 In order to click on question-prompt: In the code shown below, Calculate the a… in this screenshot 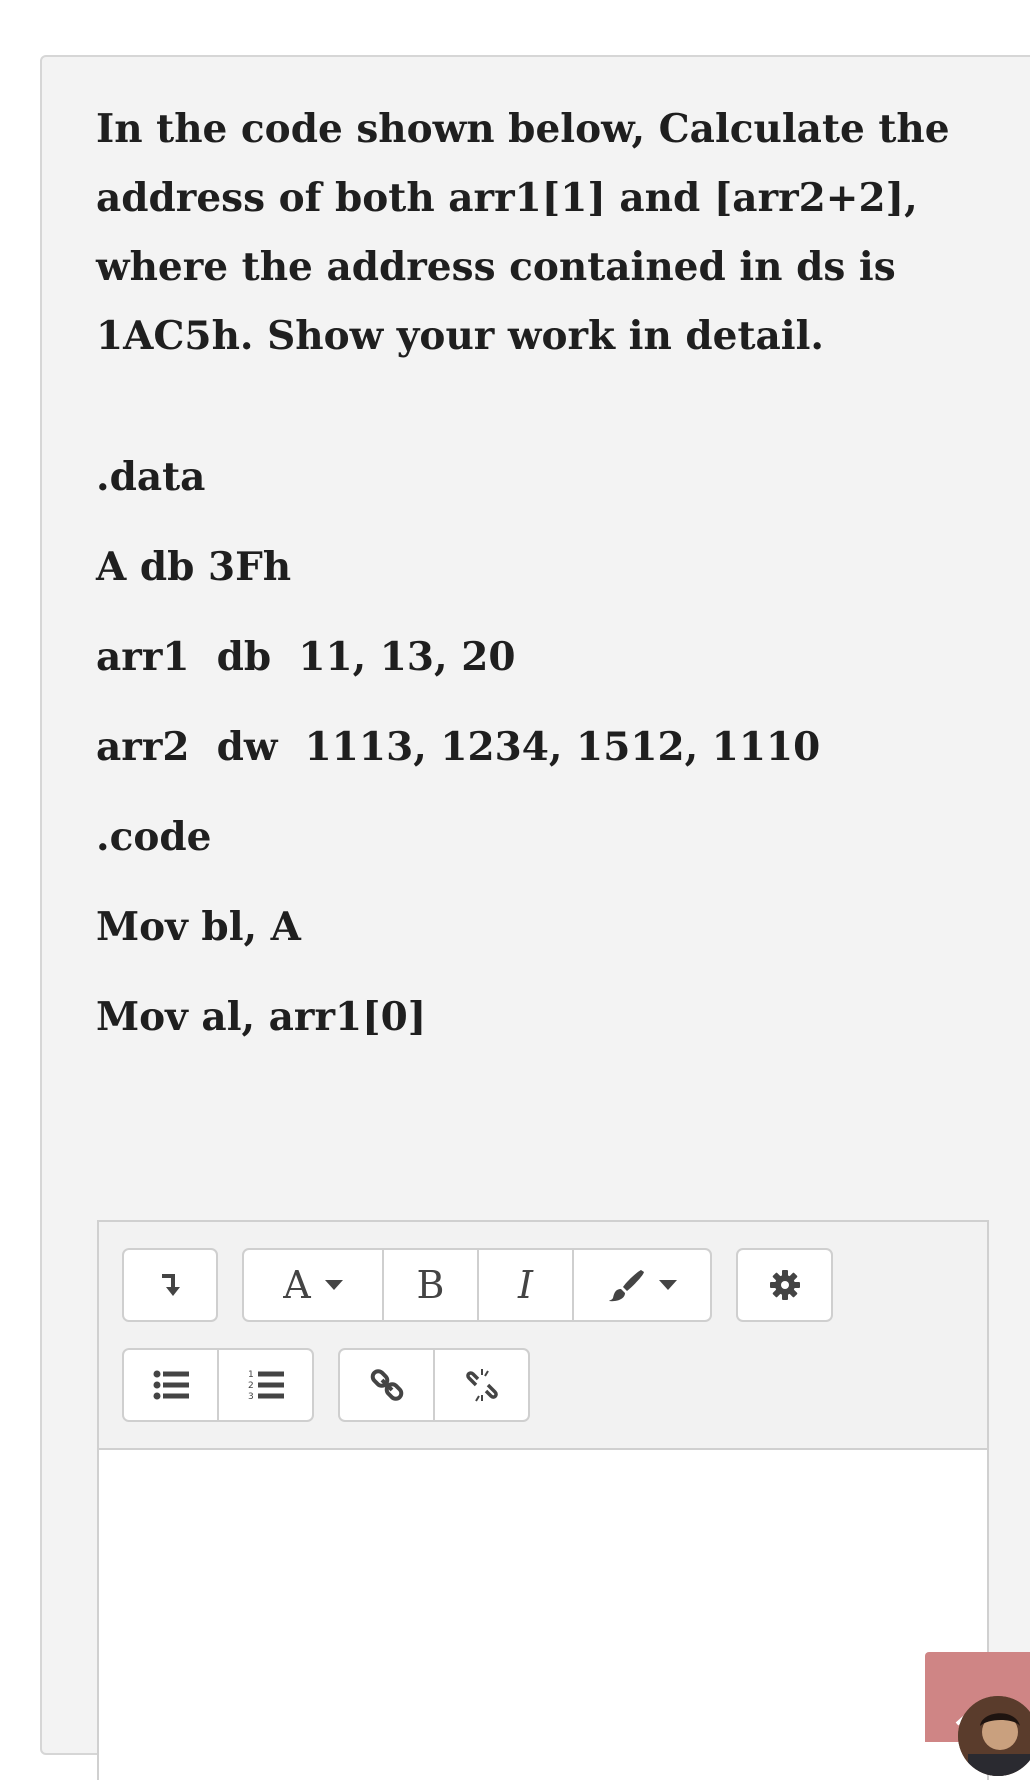, I will do `click(523, 232)`.